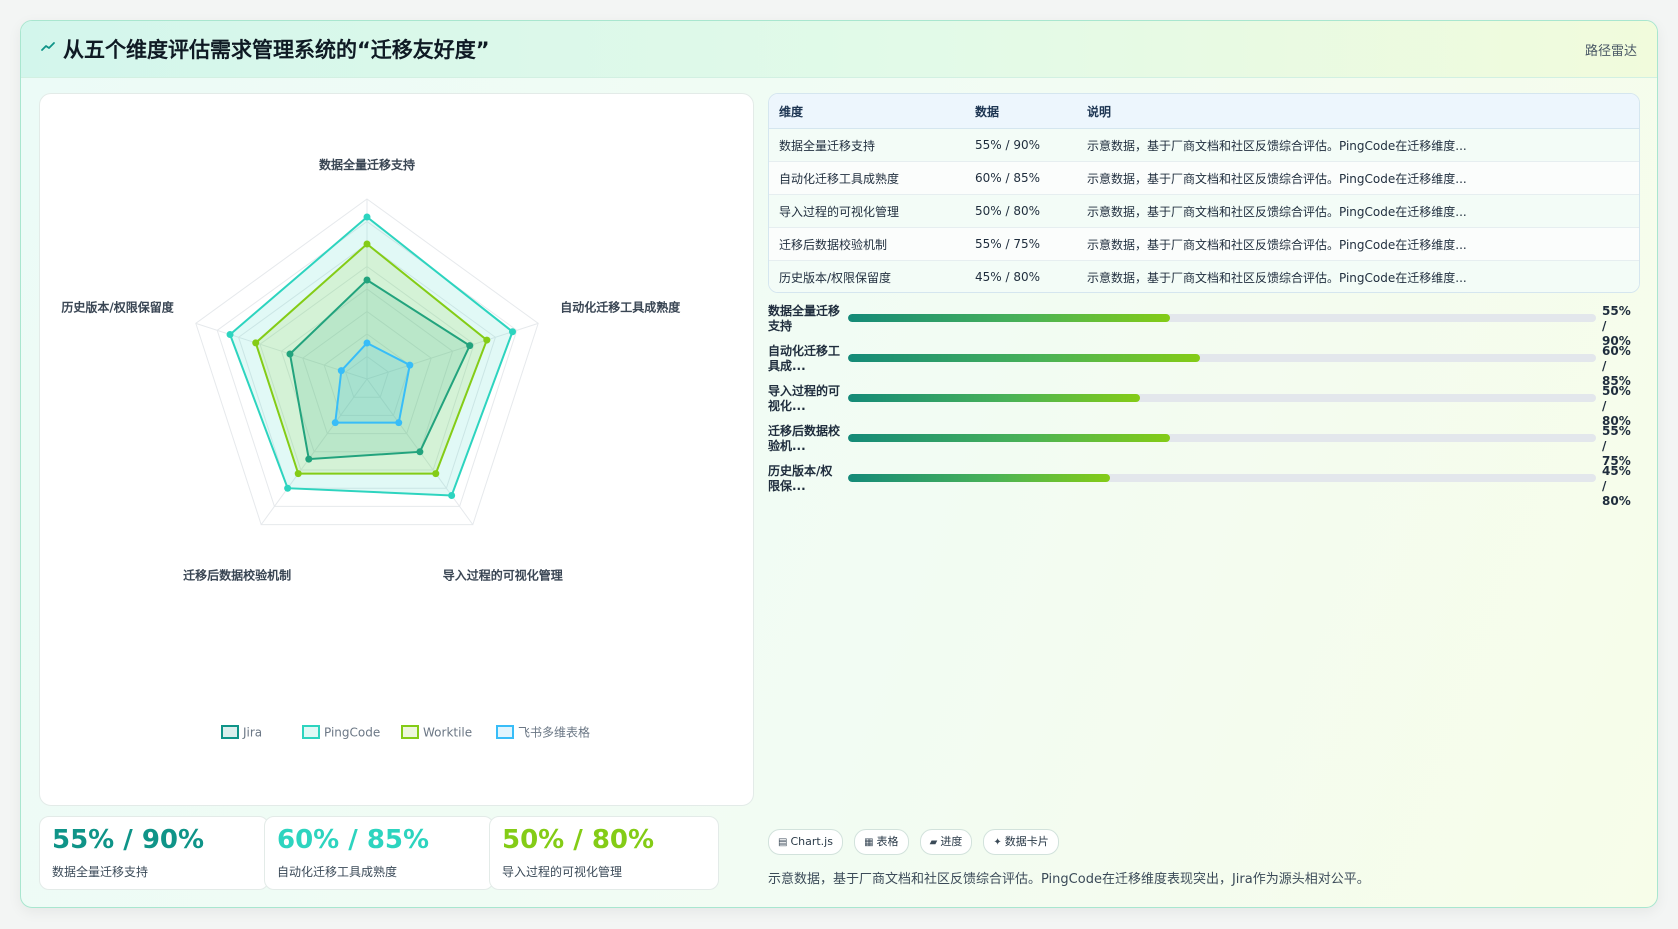 The height and width of the screenshot is (929, 1678). Describe the element at coordinates (503, 575) in the screenshot. I see `radar-axis-label: 导入过程的可视化管理` at that location.